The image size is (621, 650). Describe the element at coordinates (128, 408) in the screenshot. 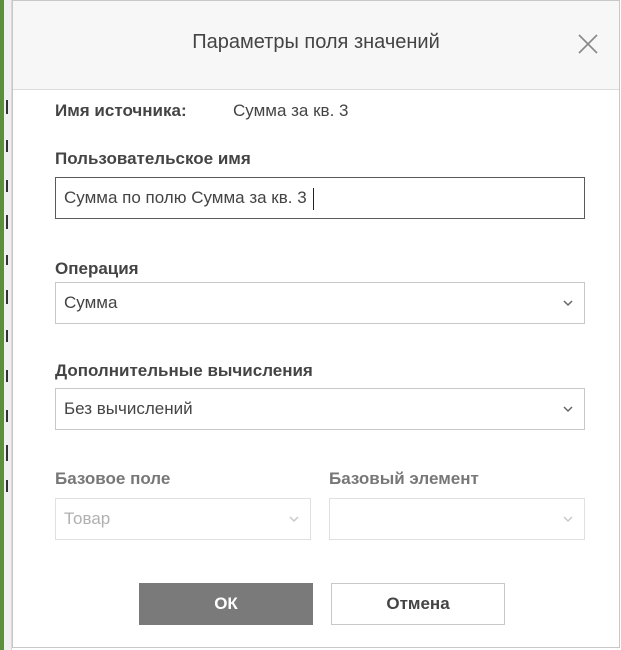

I see `extra-calc-selected-value: Без вычислений` at that location.